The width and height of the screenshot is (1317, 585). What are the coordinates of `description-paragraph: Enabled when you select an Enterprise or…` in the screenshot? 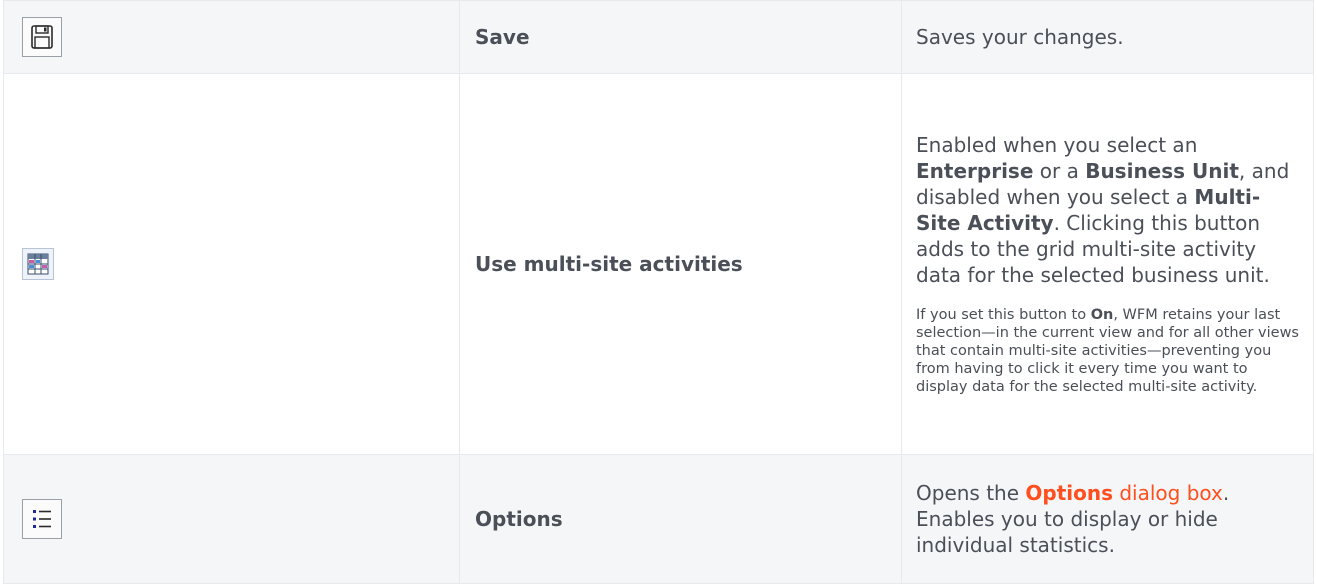 It's located at (1103, 210).